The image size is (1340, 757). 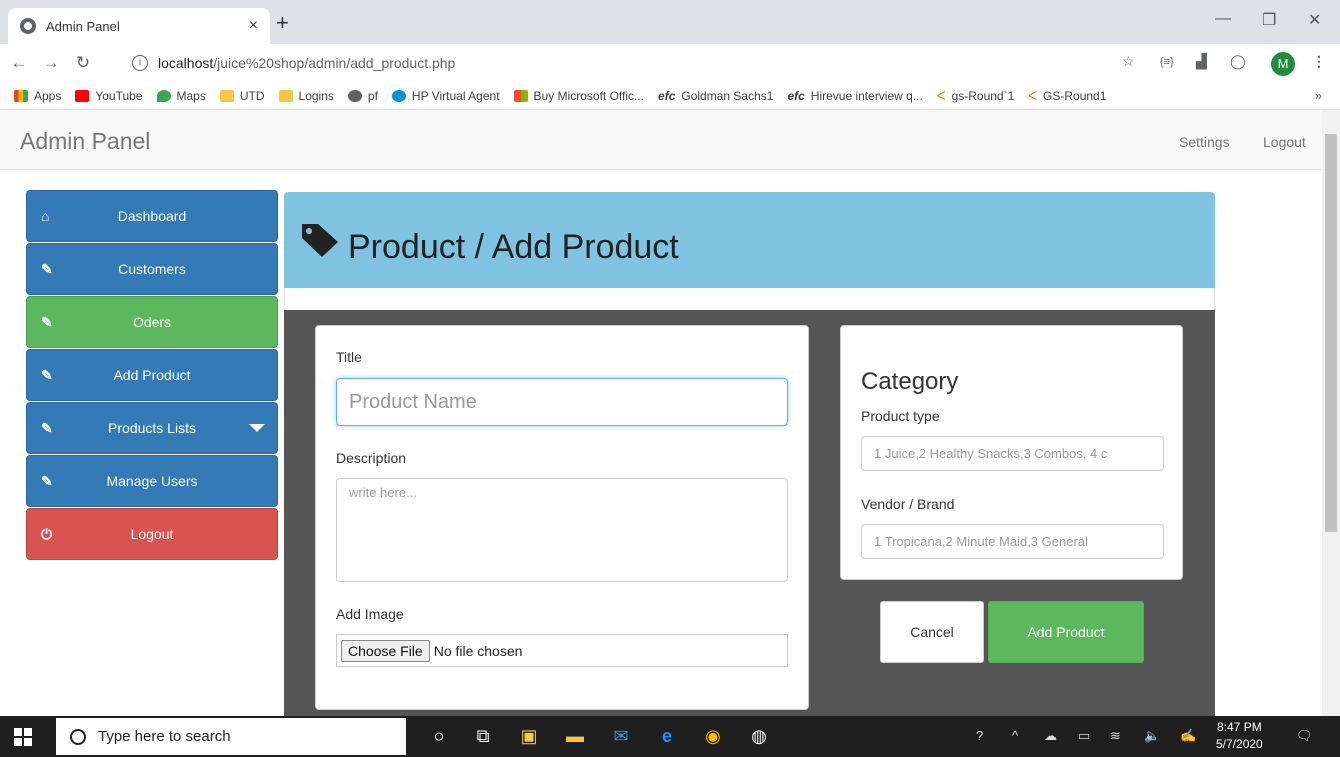 I want to click on sidebar-item-manage-users: ✎ Manage Users, so click(x=152, y=481).